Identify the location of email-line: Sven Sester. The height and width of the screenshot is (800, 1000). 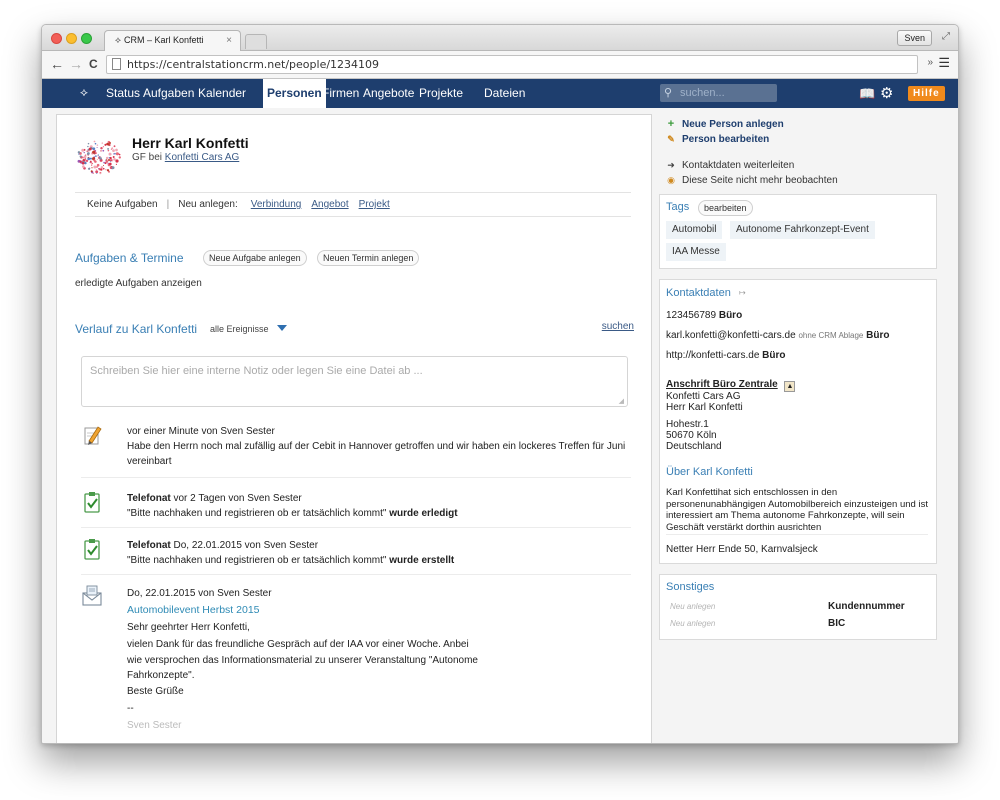
(154, 725).